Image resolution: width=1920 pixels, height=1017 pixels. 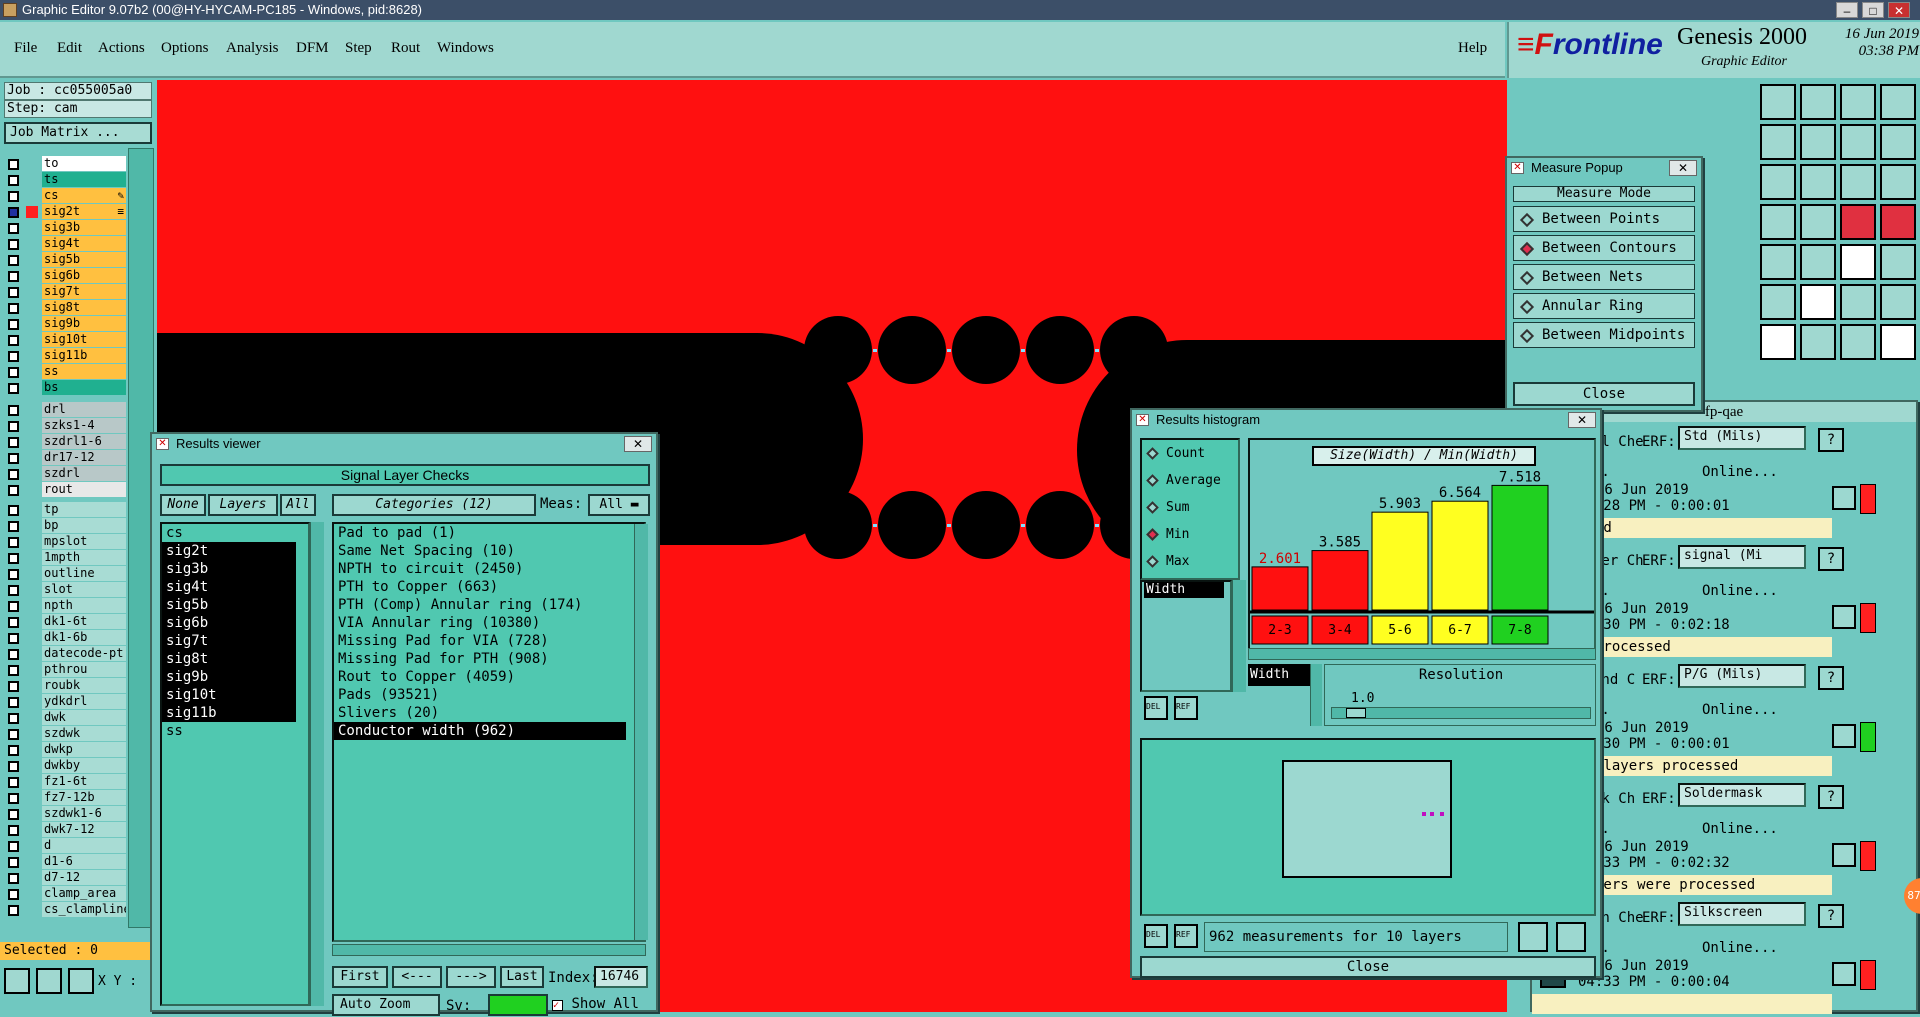 What do you see at coordinates (489, 641) in the screenshot?
I see `result-category-item: Missing Pad for VIA (728)` at bounding box center [489, 641].